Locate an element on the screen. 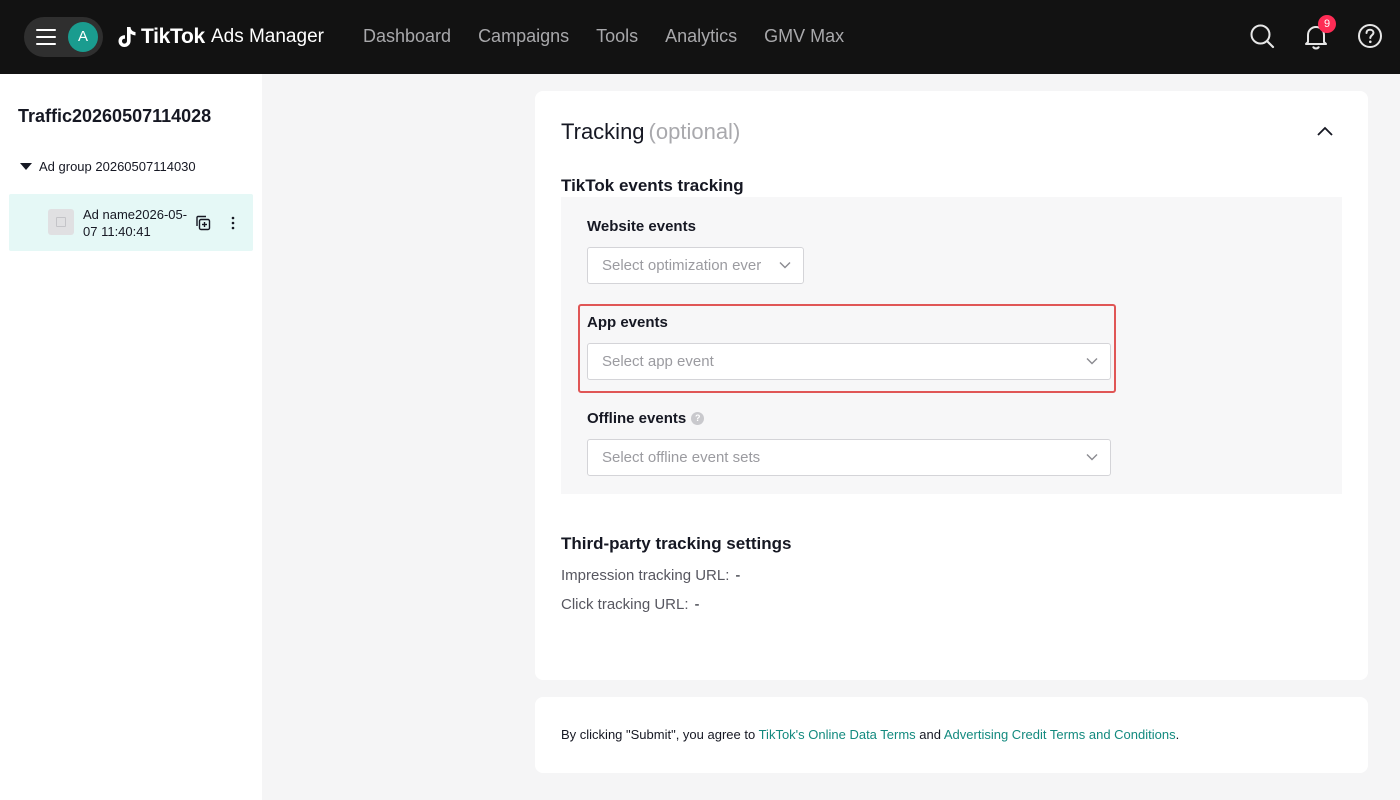 This screenshot has width=1400, height=800. help-icon is located at coordinates (1370, 36).